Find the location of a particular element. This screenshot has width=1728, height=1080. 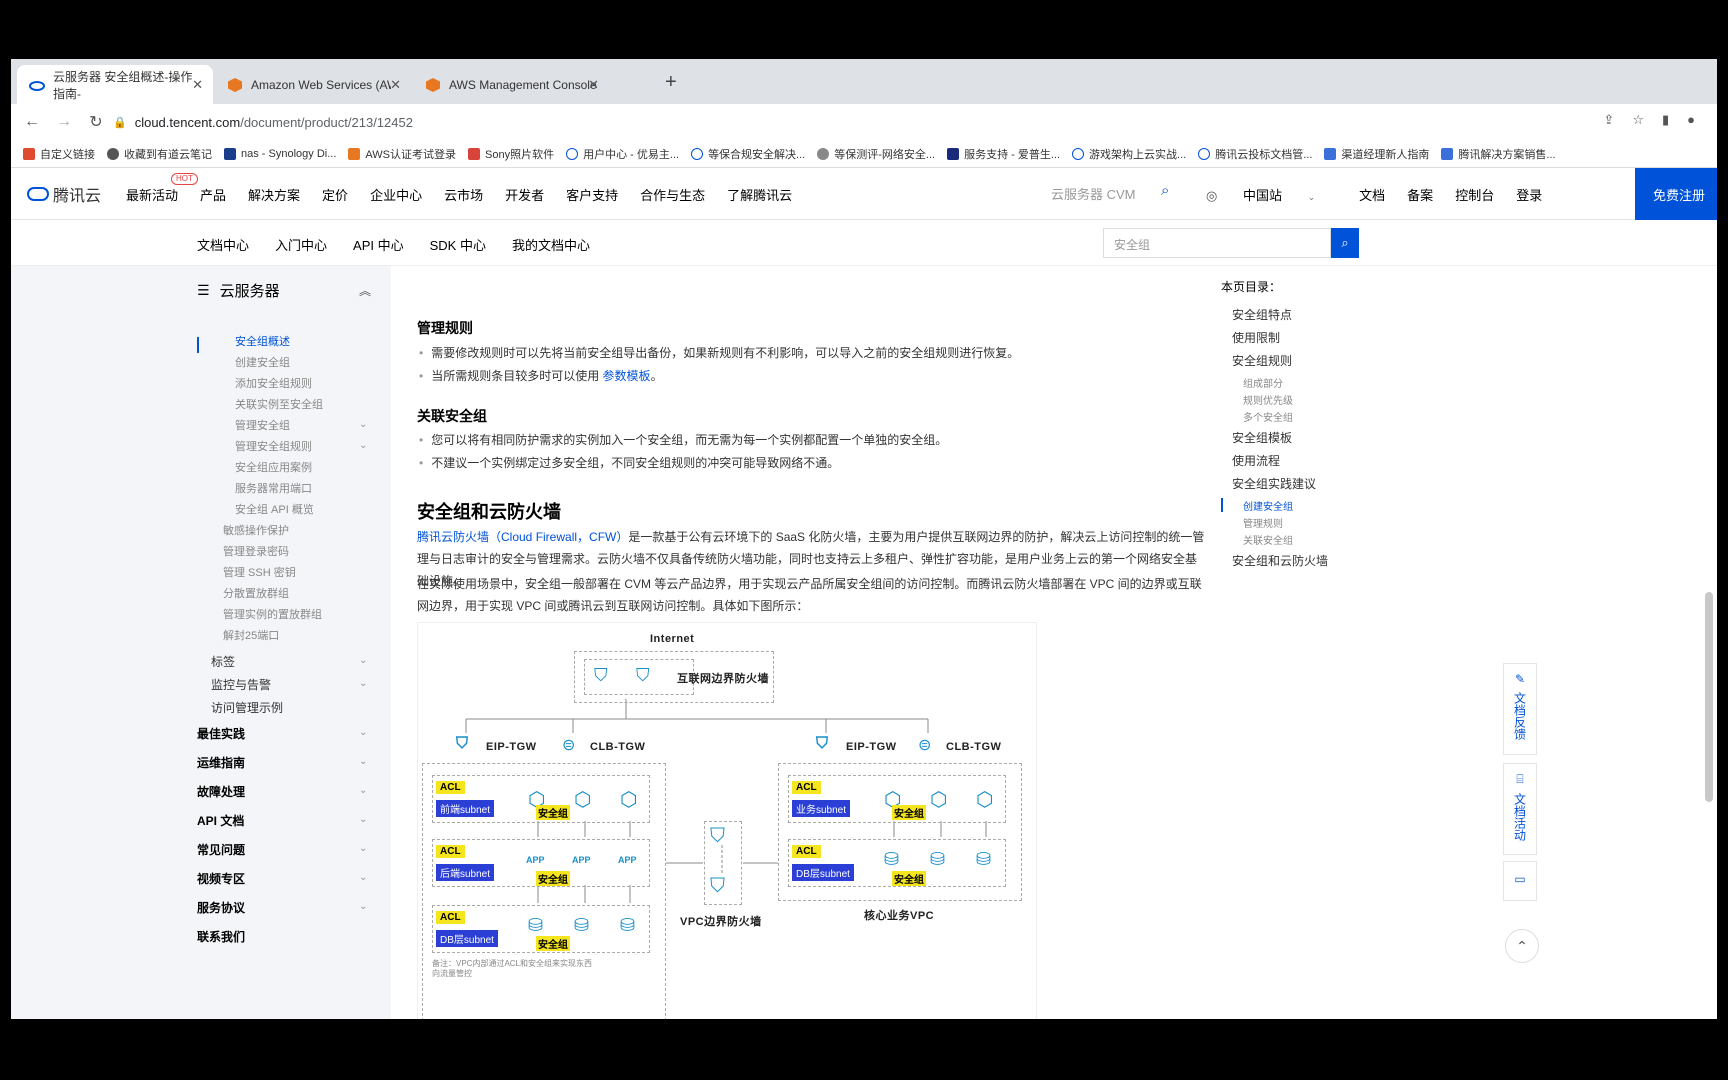

sidebar-item: 敏感操作保护 is located at coordinates (256, 530).